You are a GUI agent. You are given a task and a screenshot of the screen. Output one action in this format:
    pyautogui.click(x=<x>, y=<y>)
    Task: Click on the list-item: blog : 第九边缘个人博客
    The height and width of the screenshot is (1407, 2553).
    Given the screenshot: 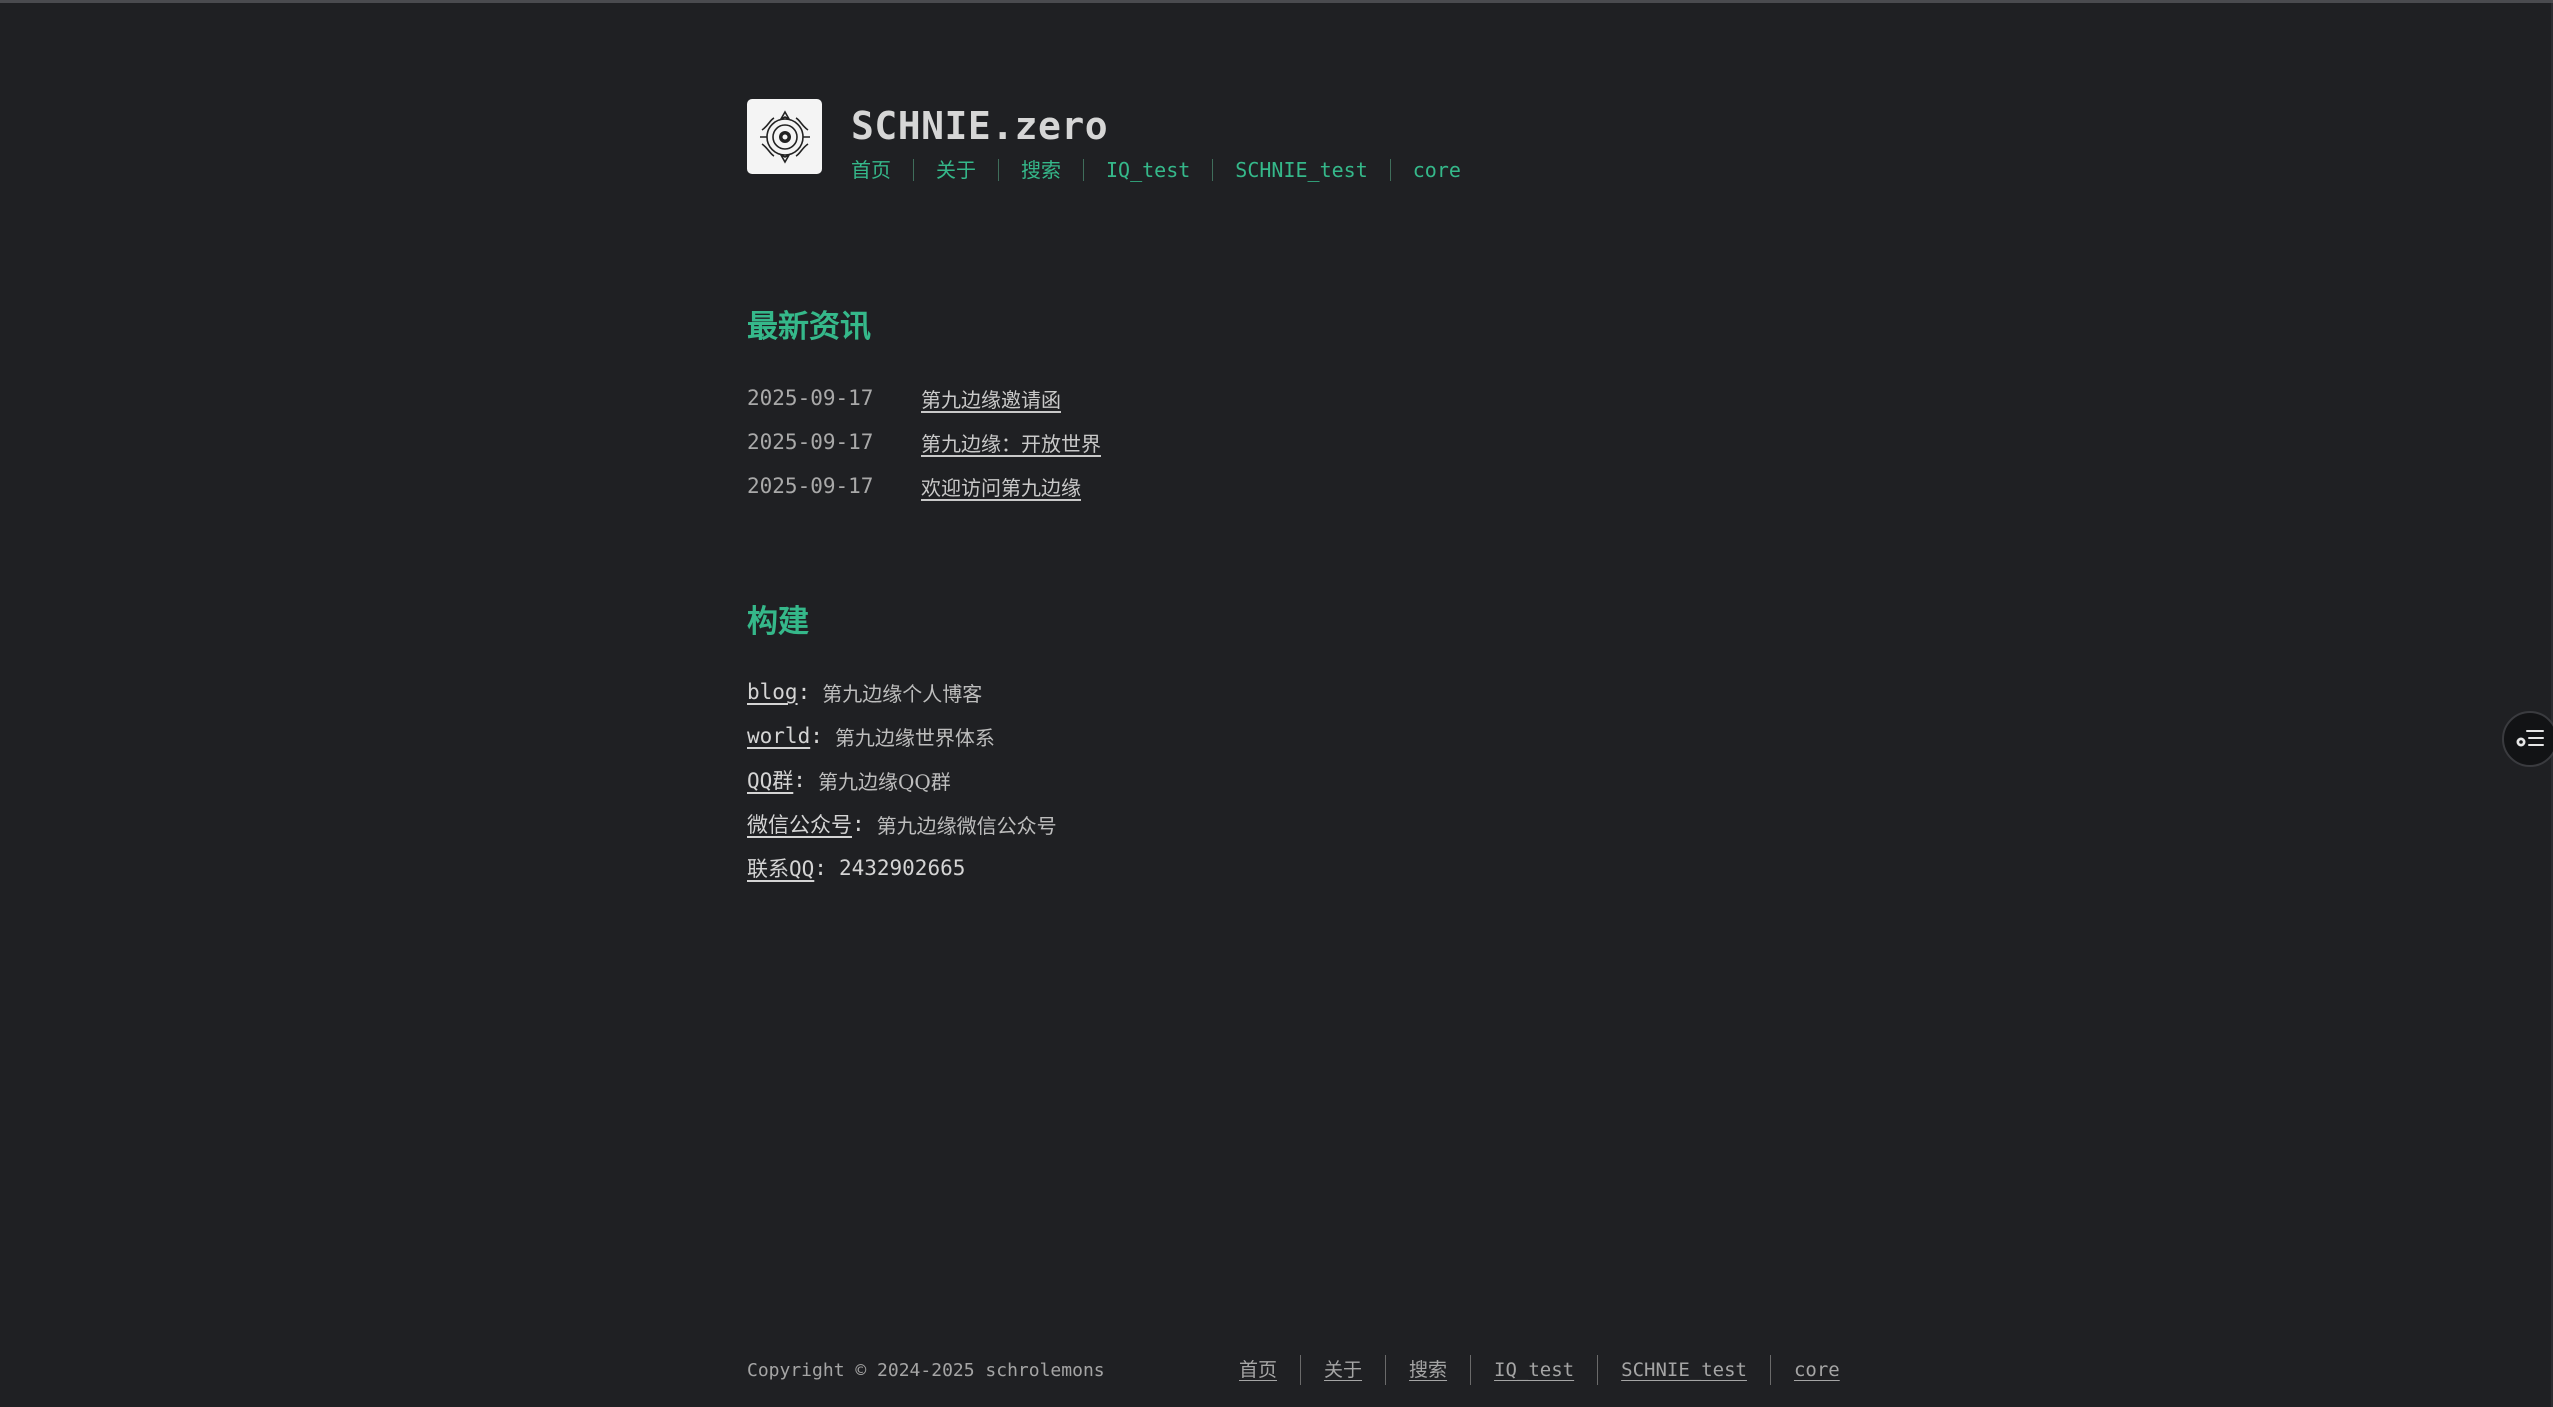 What is the action you would take?
    pyautogui.click(x=902, y=692)
    